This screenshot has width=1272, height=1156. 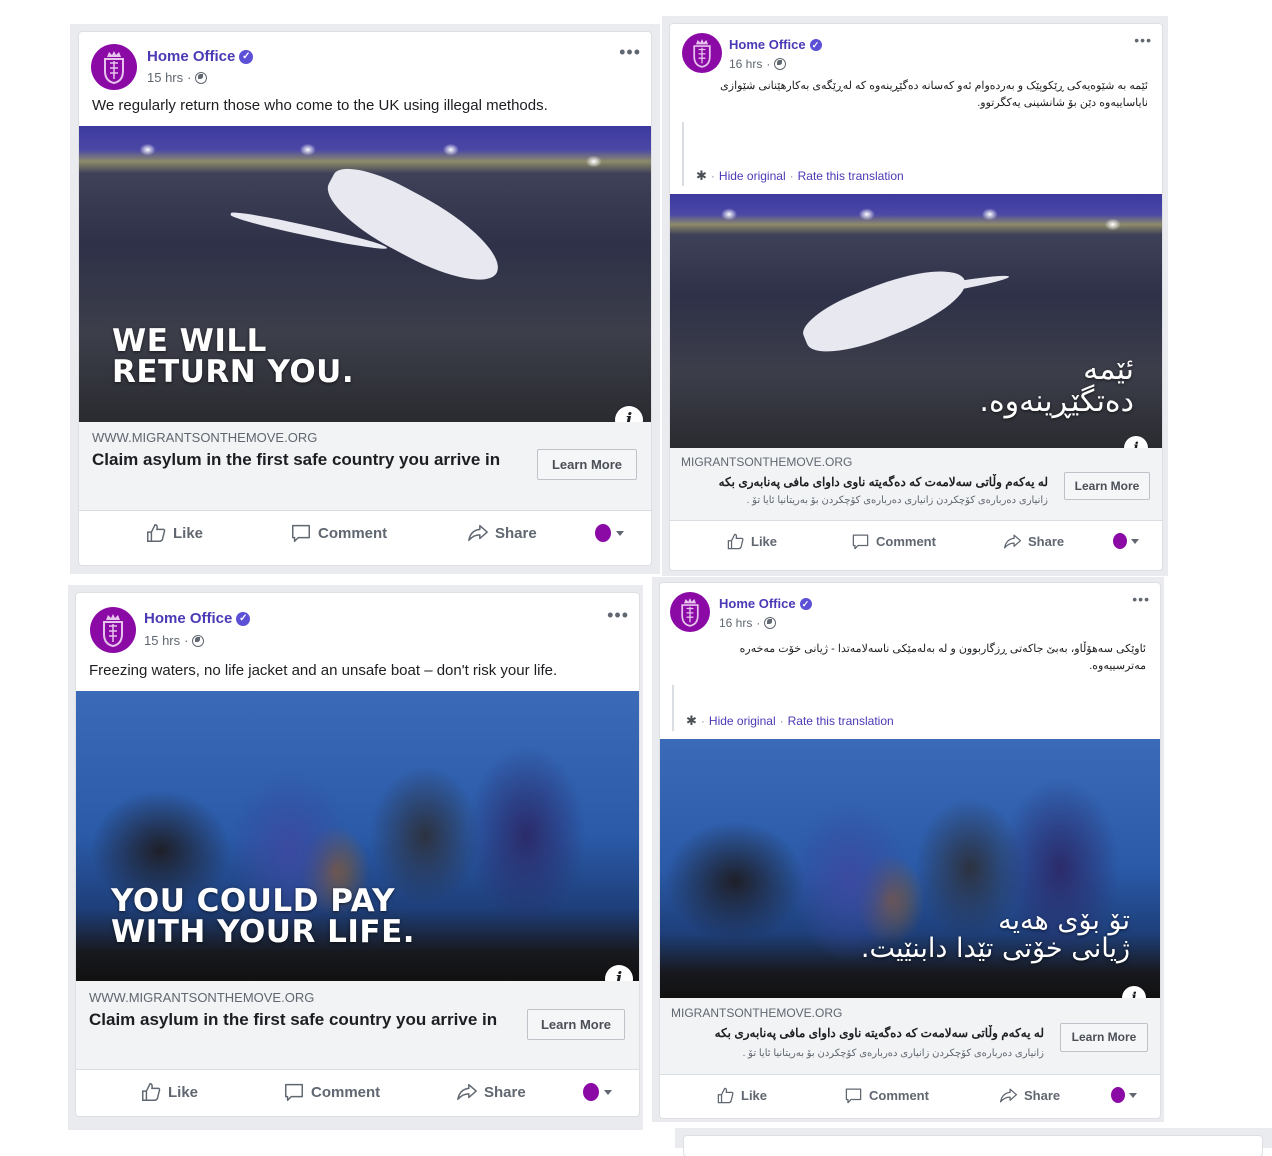 What do you see at coordinates (301, 533) in the screenshot?
I see `comment-icon` at bounding box center [301, 533].